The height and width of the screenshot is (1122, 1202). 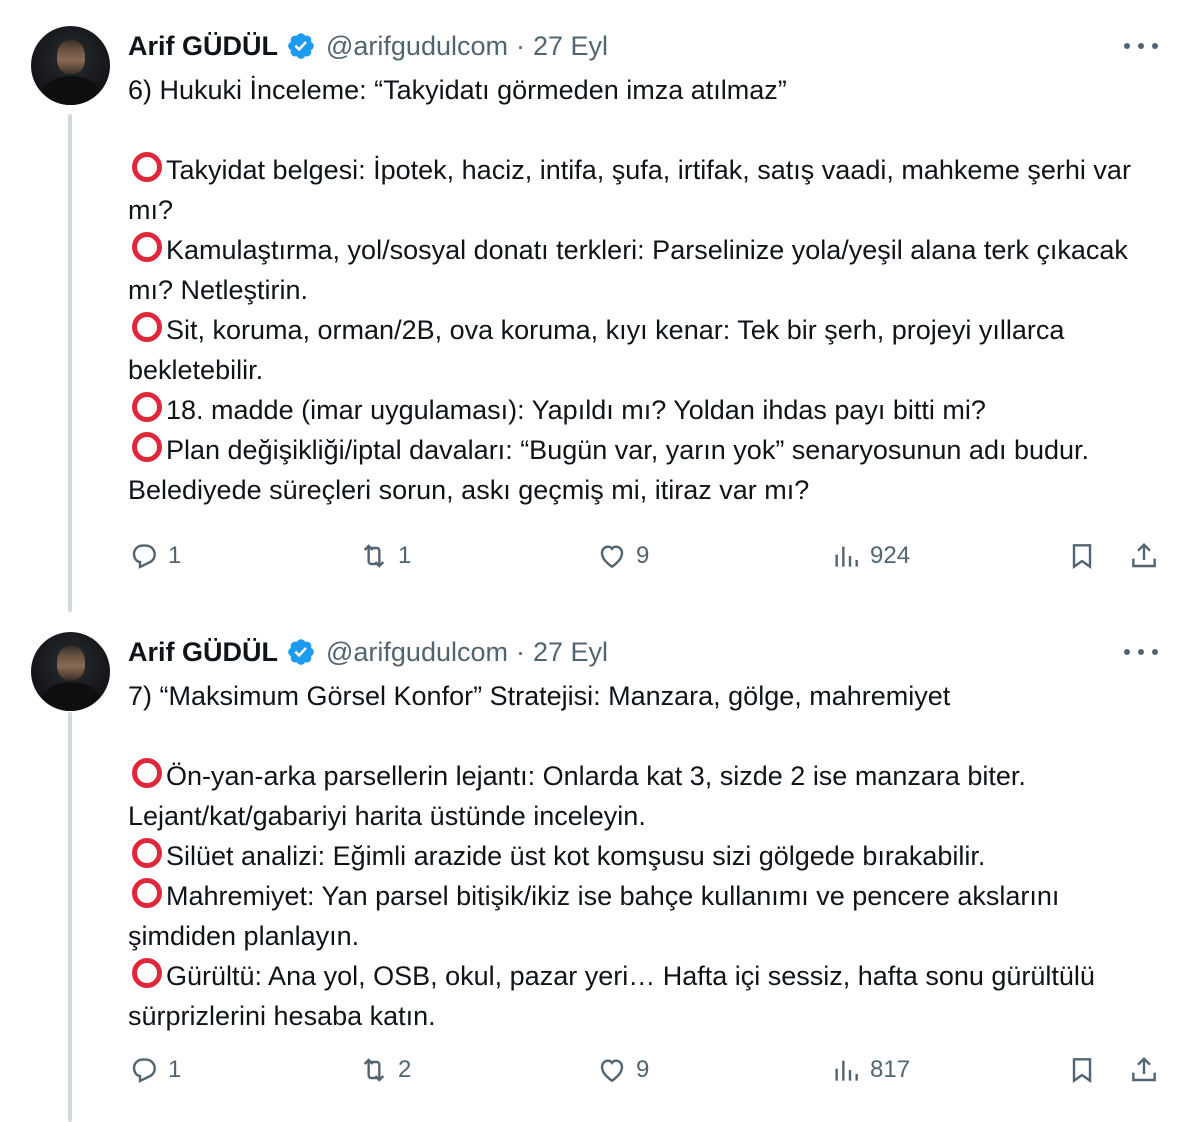 I want to click on views-button: 817, so click(x=870, y=1070).